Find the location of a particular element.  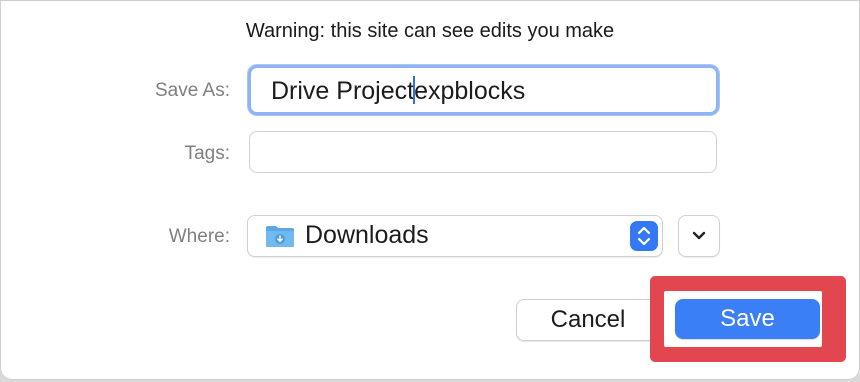

save-as-value: Drive Projectexpblocks is located at coordinates (398, 91).